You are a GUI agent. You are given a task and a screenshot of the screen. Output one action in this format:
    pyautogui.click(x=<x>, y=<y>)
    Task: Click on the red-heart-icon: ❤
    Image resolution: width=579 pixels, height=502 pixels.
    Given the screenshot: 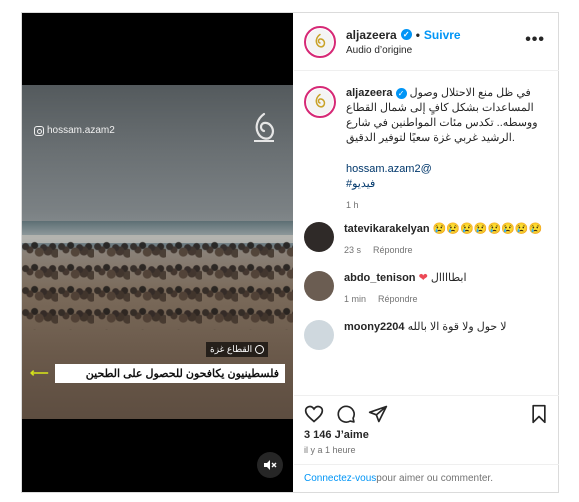 What is the action you would take?
    pyautogui.click(x=423, y=278)
    